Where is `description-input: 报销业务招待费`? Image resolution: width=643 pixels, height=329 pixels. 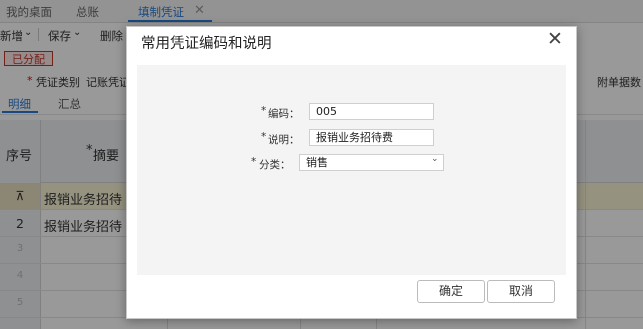
description-input: 报销业务招待费 is located at coordinates (371, 137).